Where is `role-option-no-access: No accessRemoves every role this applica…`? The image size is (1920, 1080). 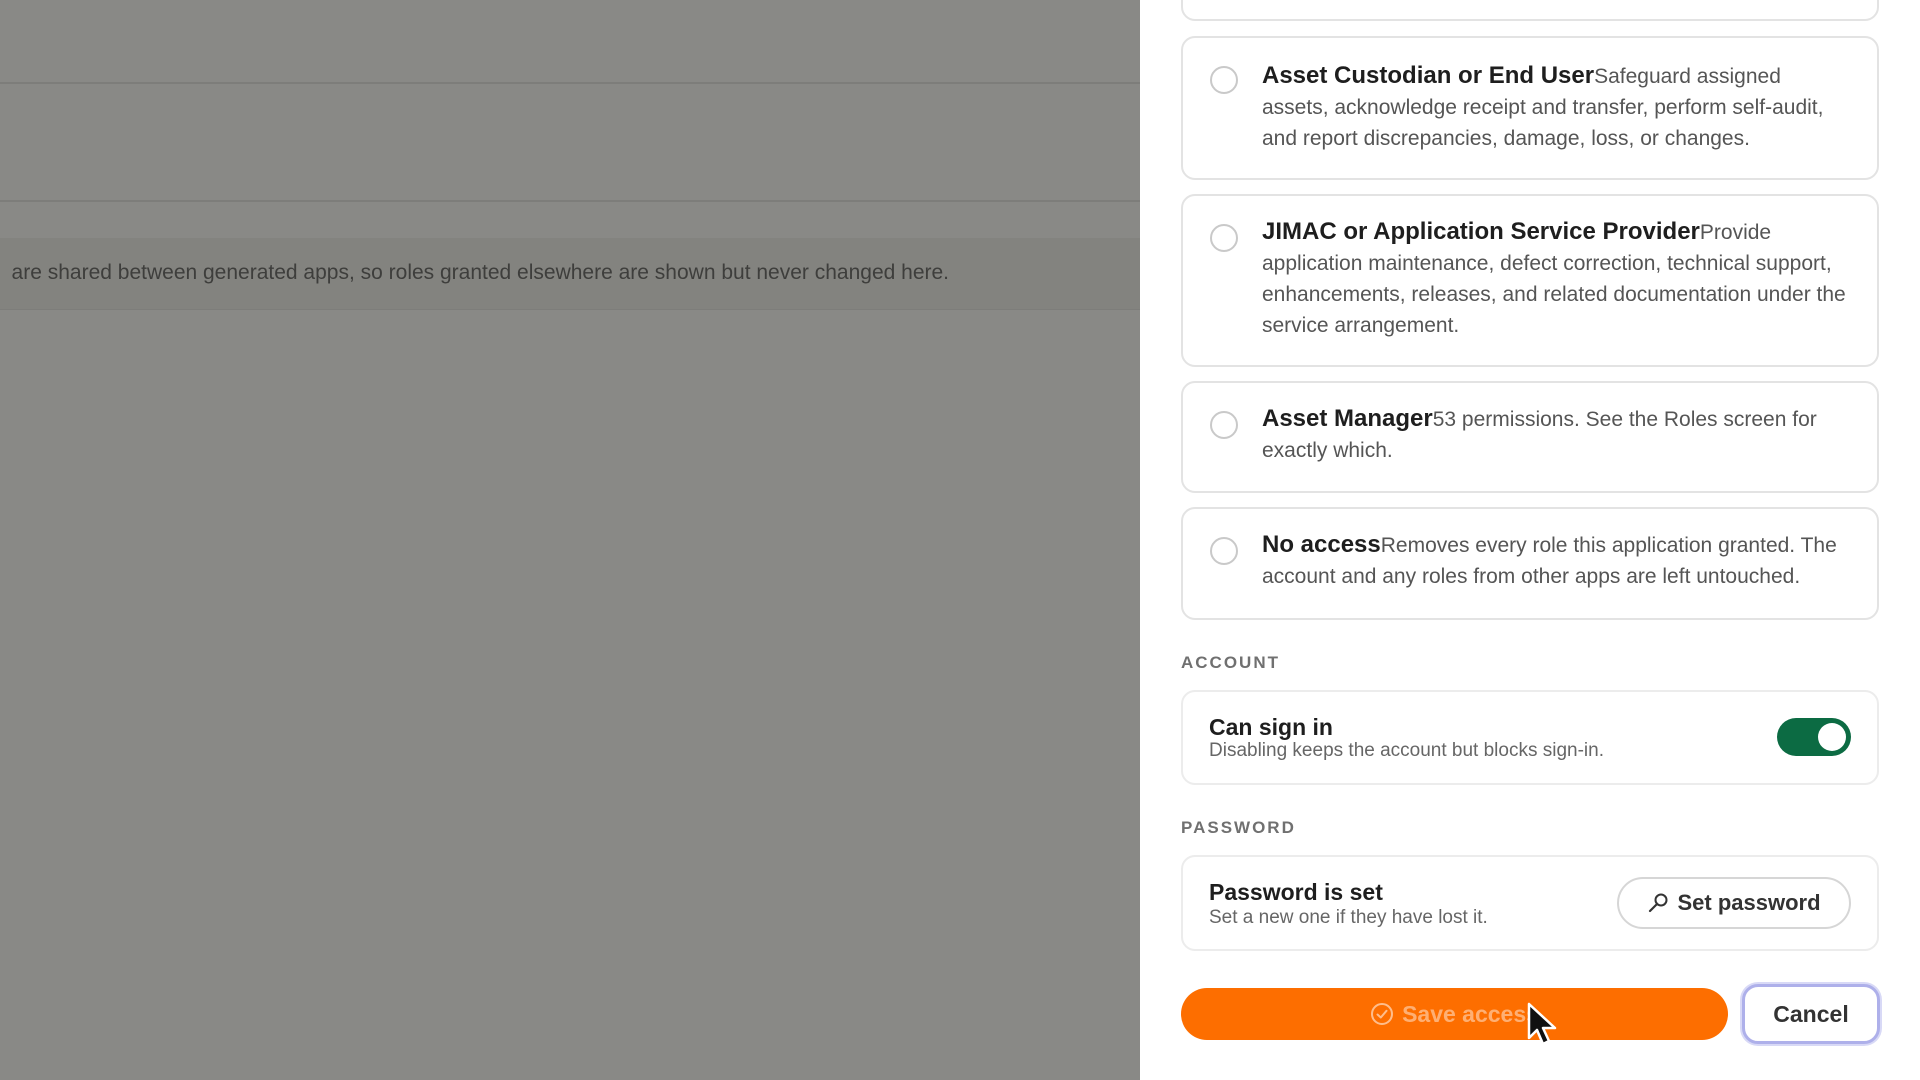
role-option-no-access: No accessRemoves every role this applica… is located at coordinates (1530, 563).